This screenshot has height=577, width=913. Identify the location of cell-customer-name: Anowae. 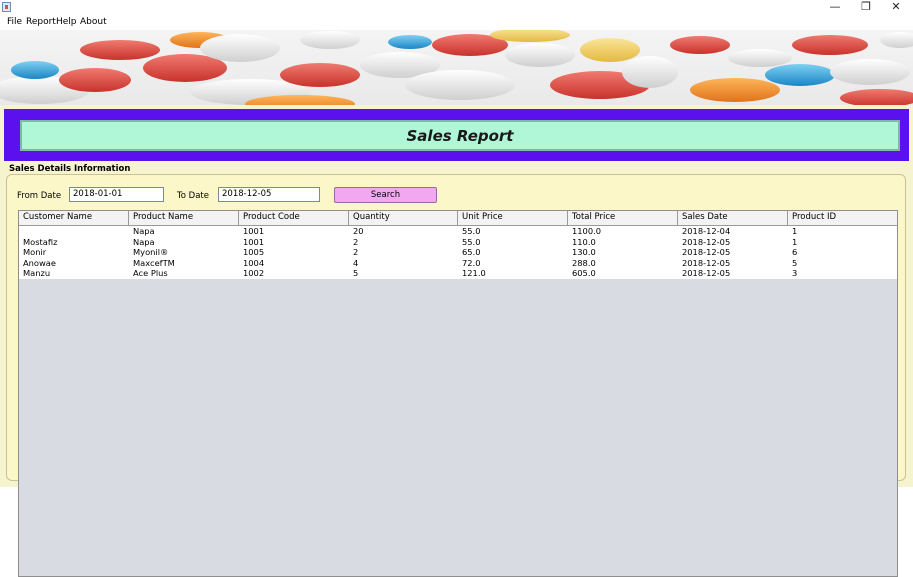
(39, 262).